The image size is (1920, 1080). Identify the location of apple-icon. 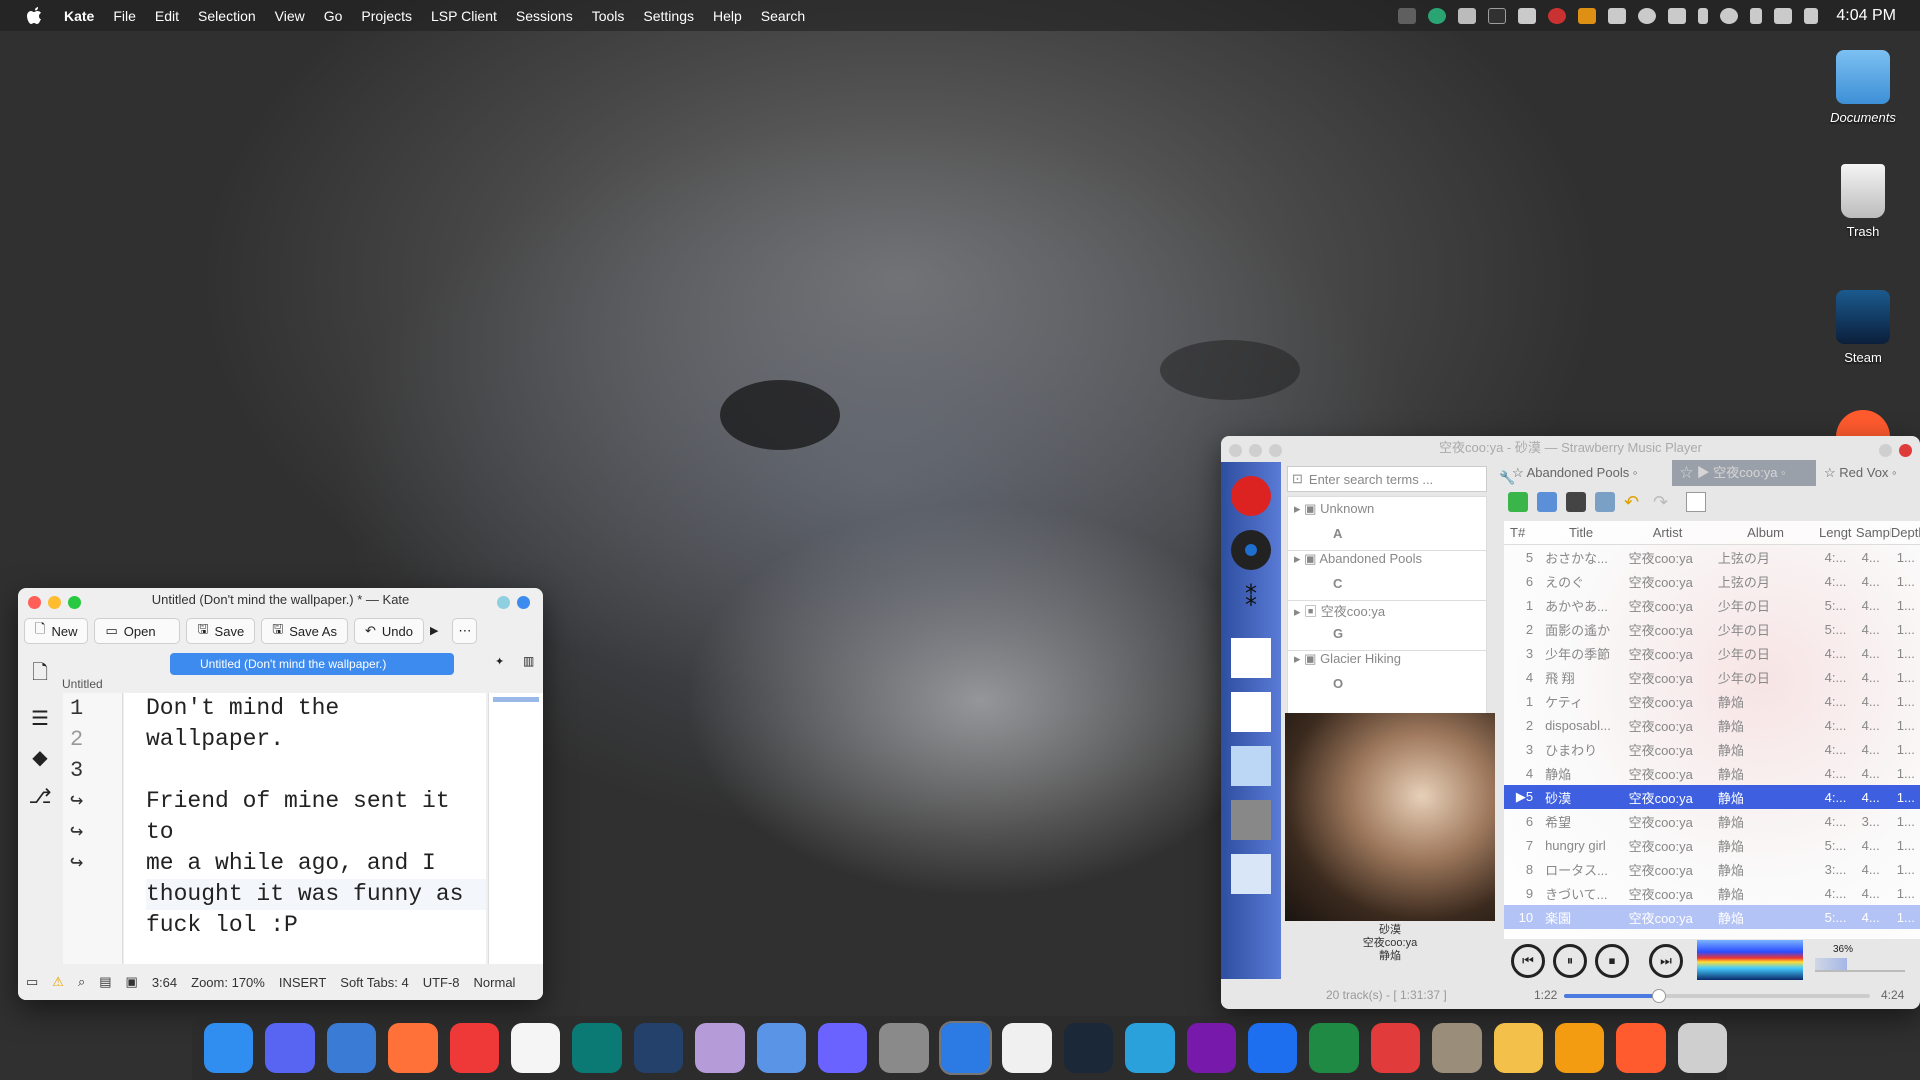
(37, 16).